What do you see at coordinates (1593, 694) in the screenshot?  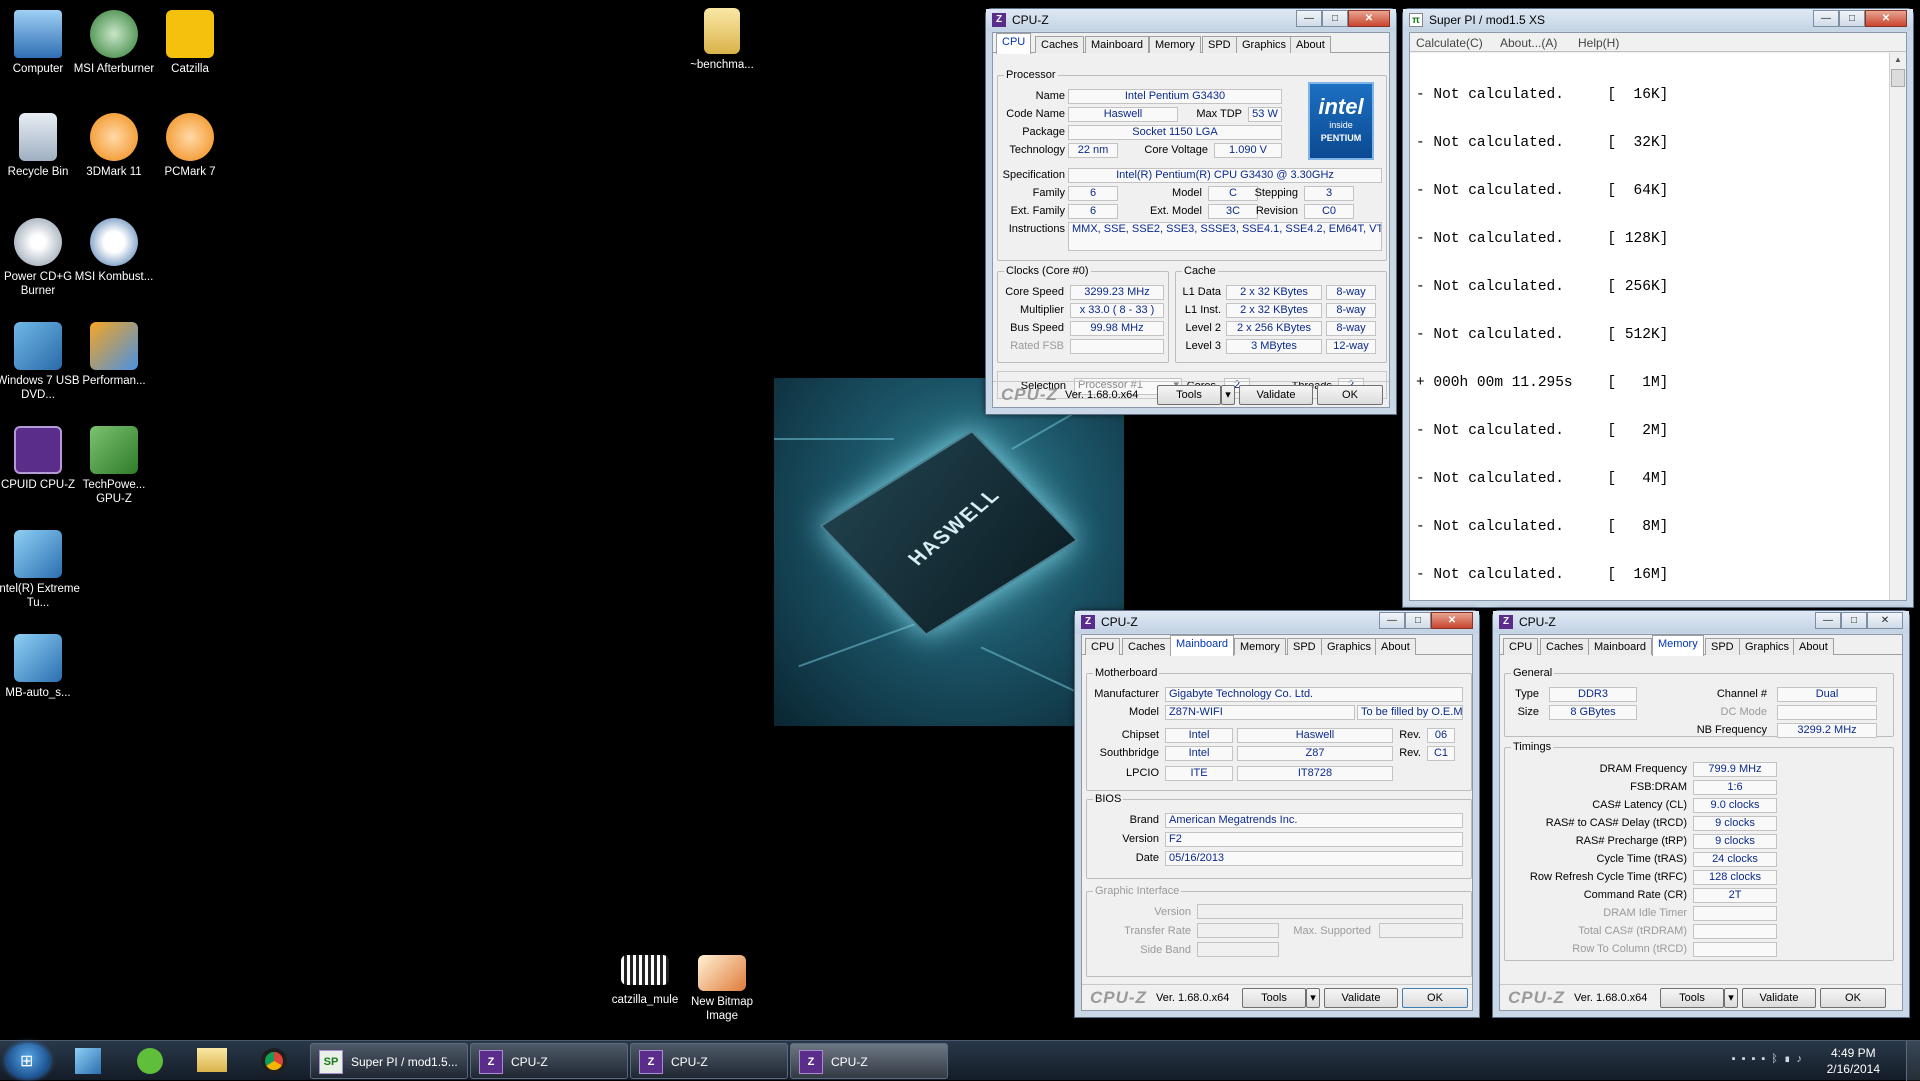 I see `mem-type-value: DDR3` at bounding box center [1593, 694].